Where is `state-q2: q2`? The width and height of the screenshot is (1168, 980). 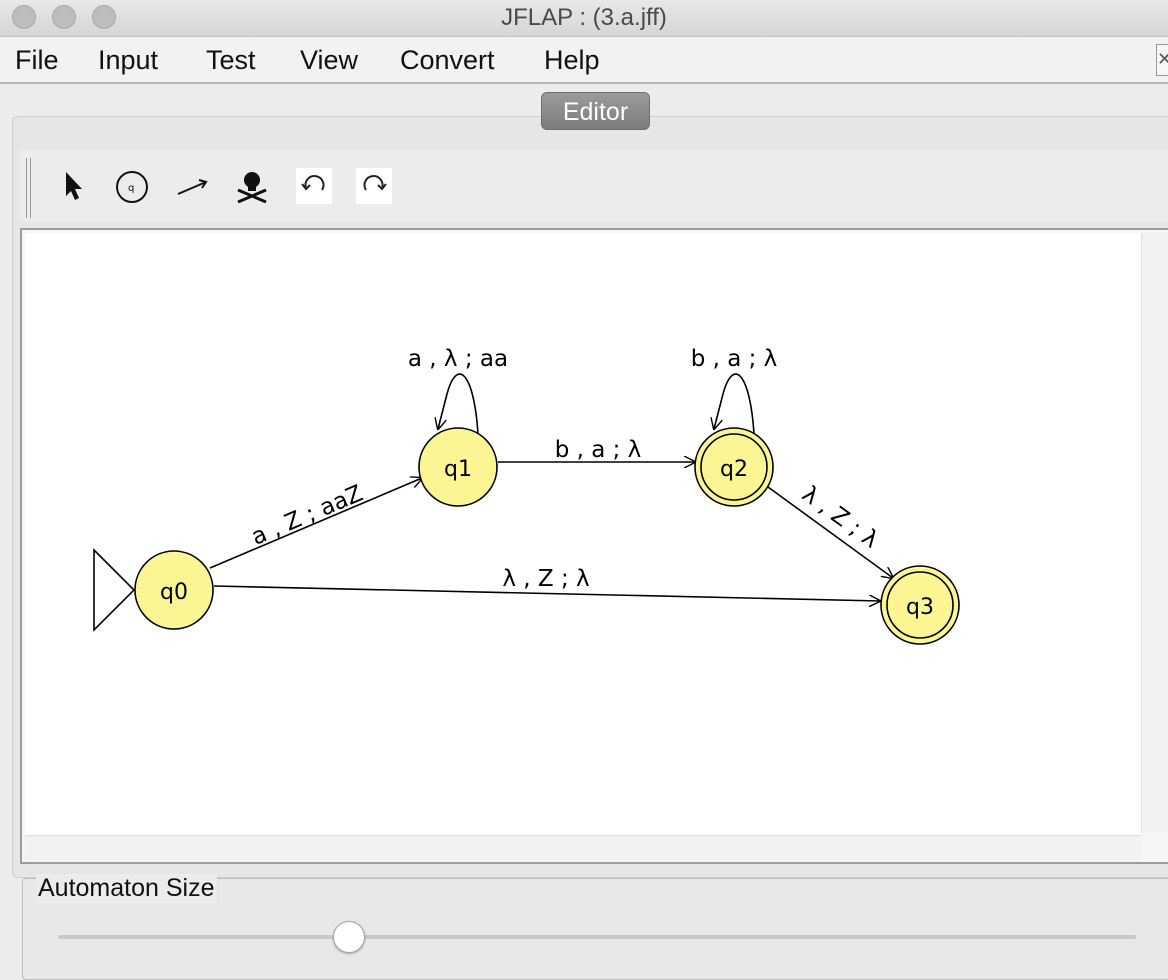 state-q2: q2 is located at coordinates (734, 467).